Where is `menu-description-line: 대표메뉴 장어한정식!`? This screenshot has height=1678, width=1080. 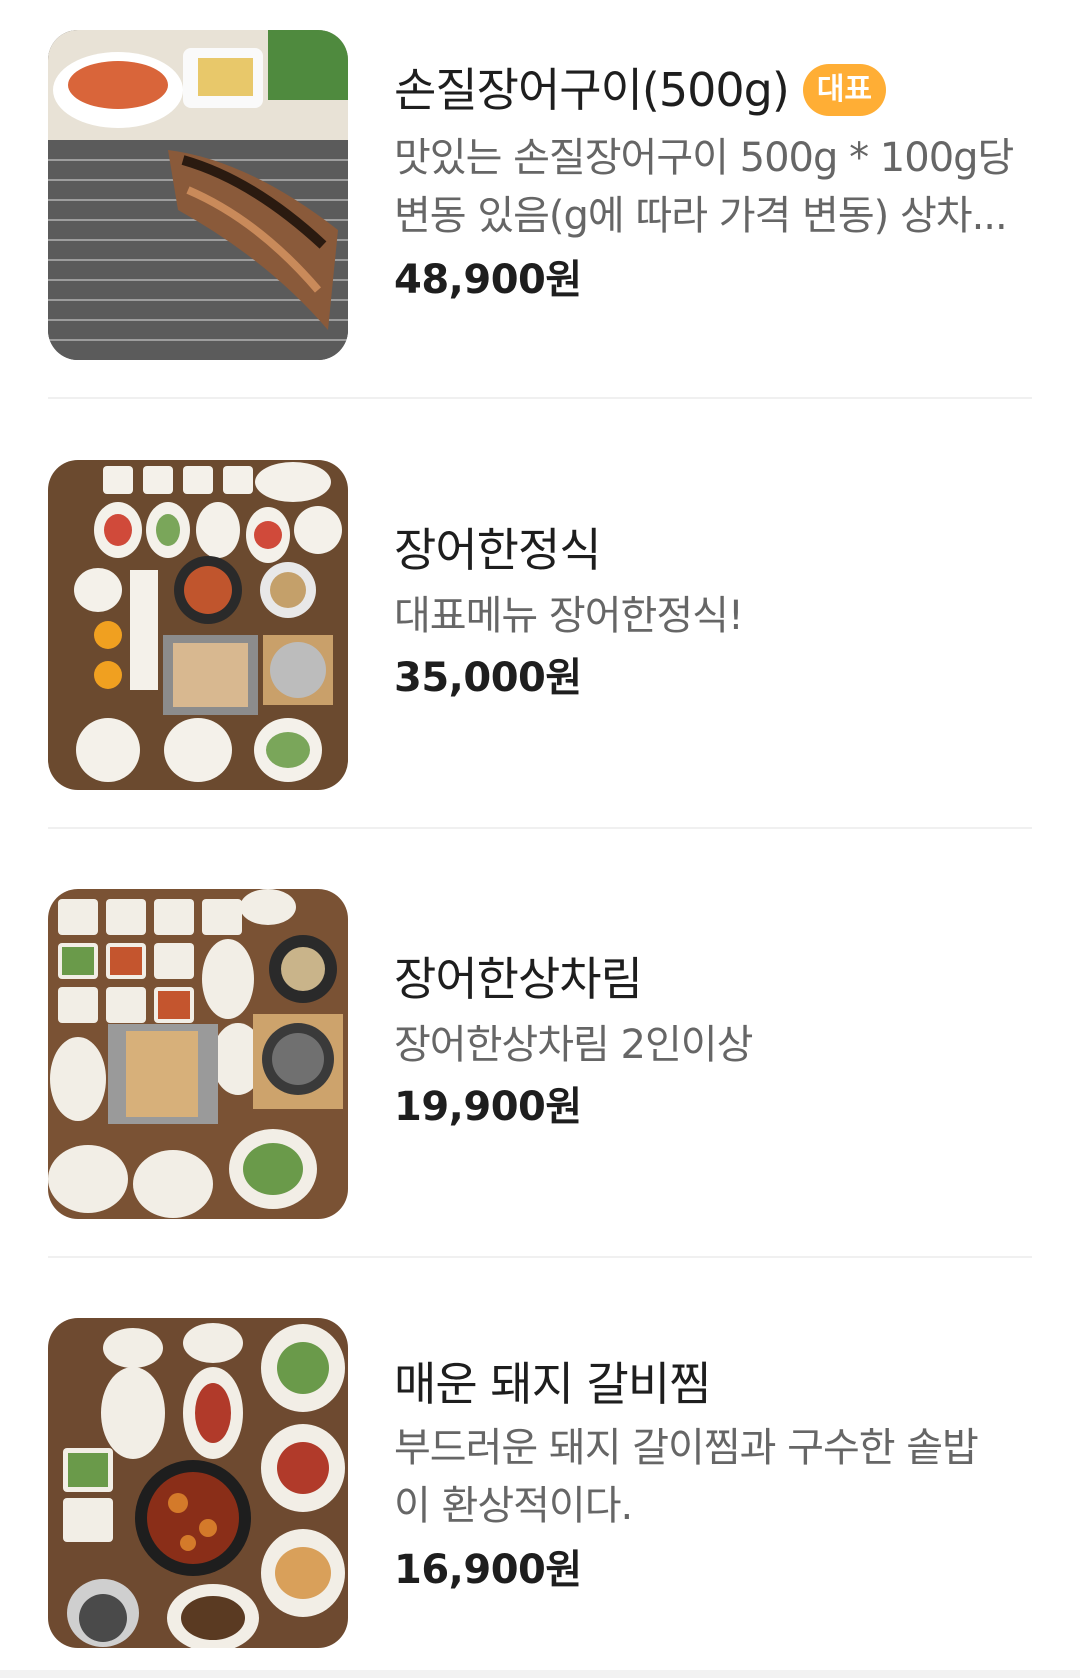
menu-description-line: 대표메뉴 장어한정식! is located at coordinates (569, 616).